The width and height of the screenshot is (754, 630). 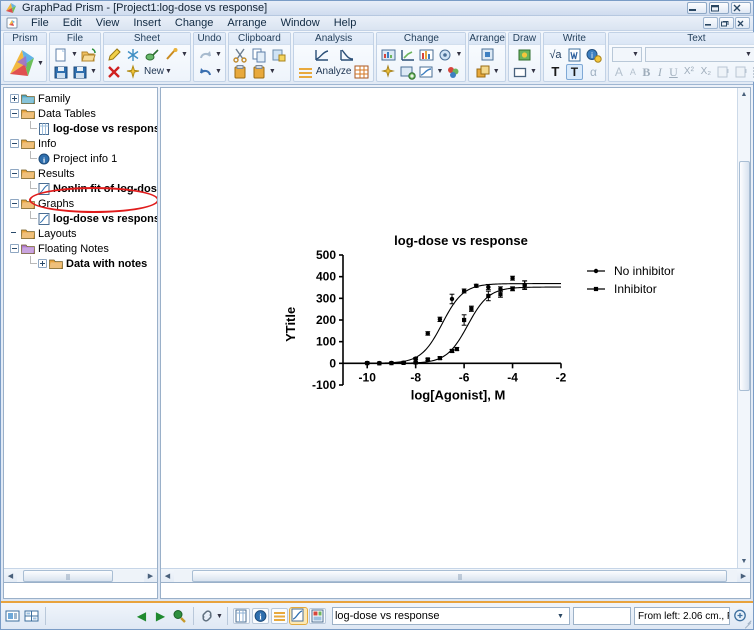 What do you see at coordinates (147, 23) in the screenshot?
I see `menu-item-insert: Insert` at bounding box center [147, 23].